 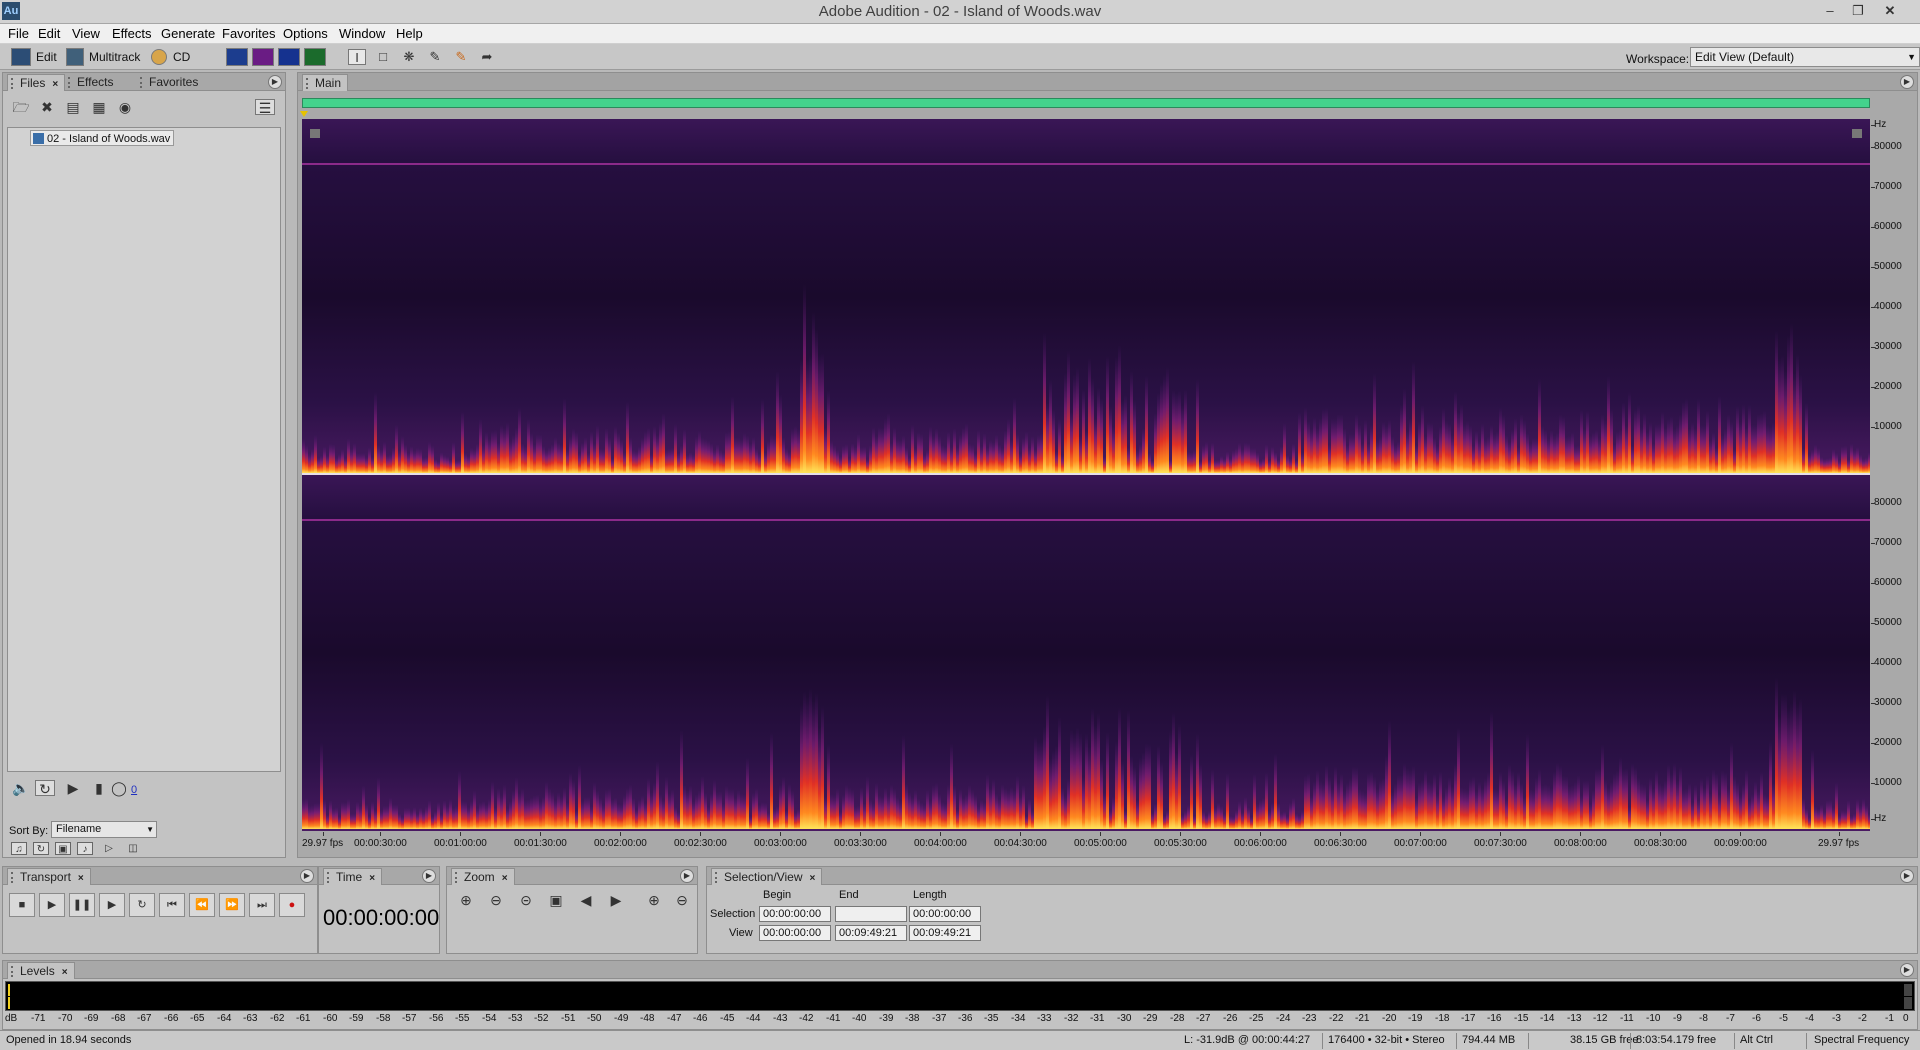 What do you see at coordinates (21, 788) in the screenshot?
I see `play-preview-icon: 🔈` at bounding box center [21, 788].